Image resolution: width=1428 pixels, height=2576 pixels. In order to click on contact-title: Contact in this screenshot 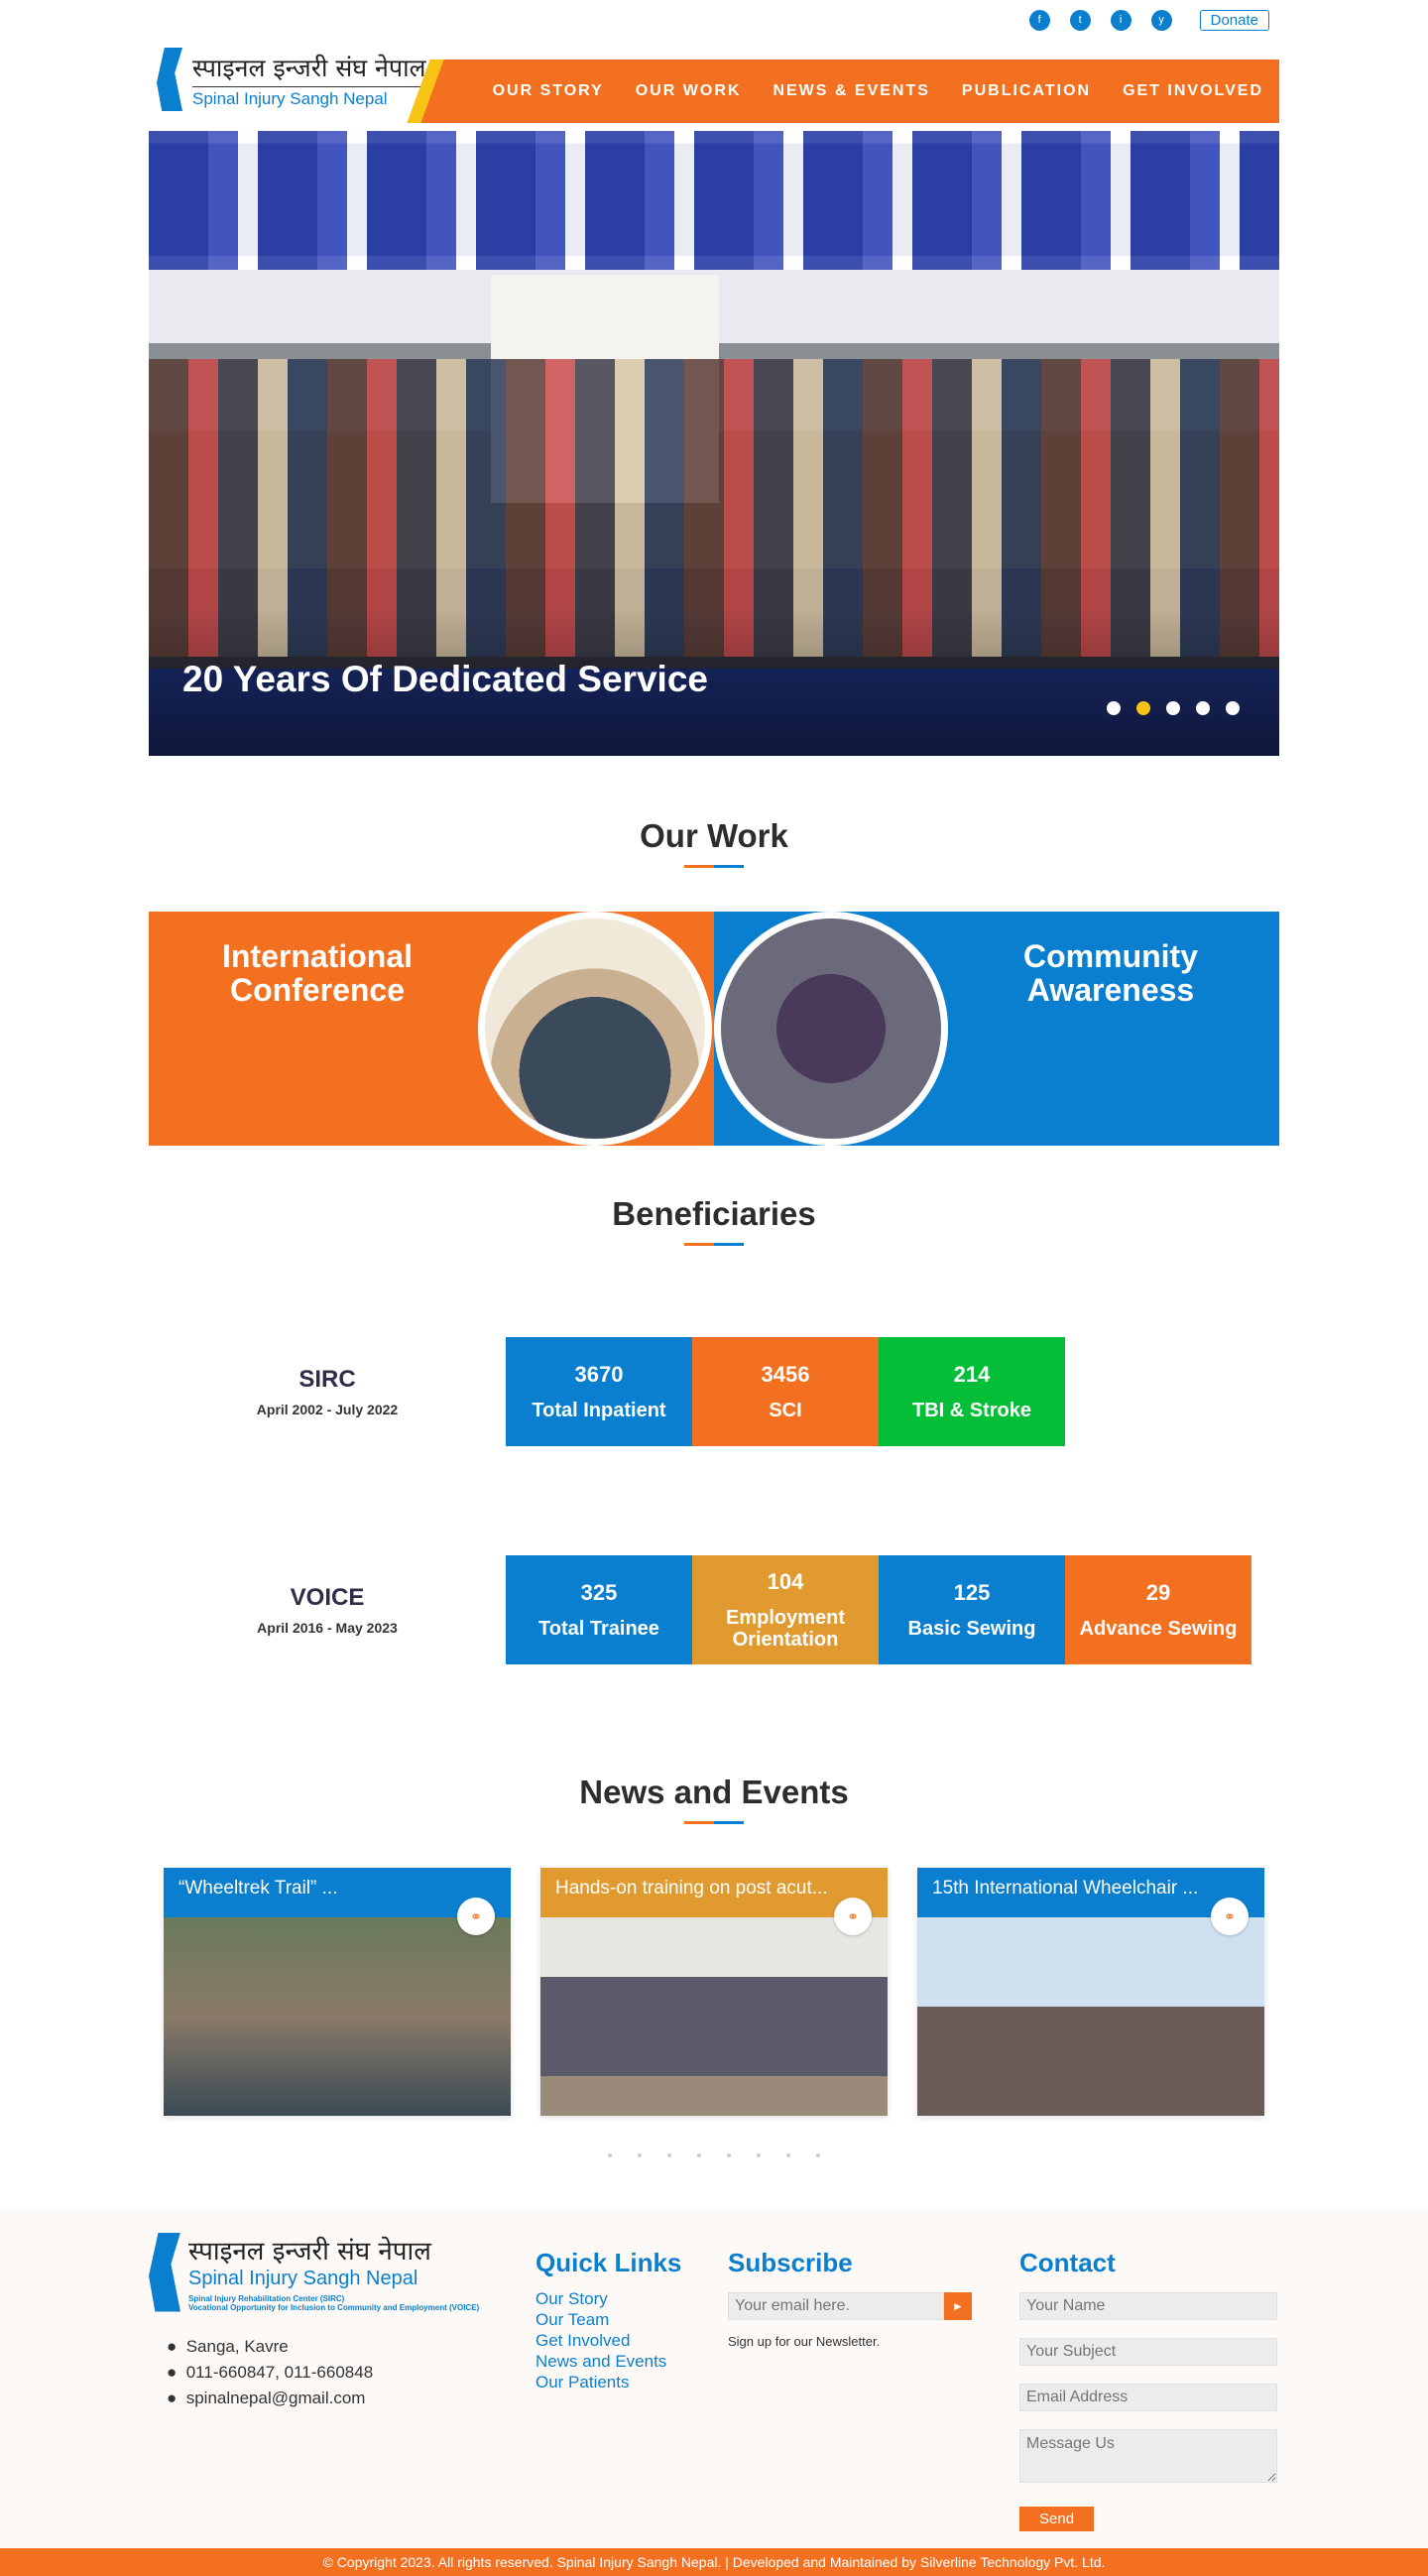, I will do `click(1067, 2262)`.